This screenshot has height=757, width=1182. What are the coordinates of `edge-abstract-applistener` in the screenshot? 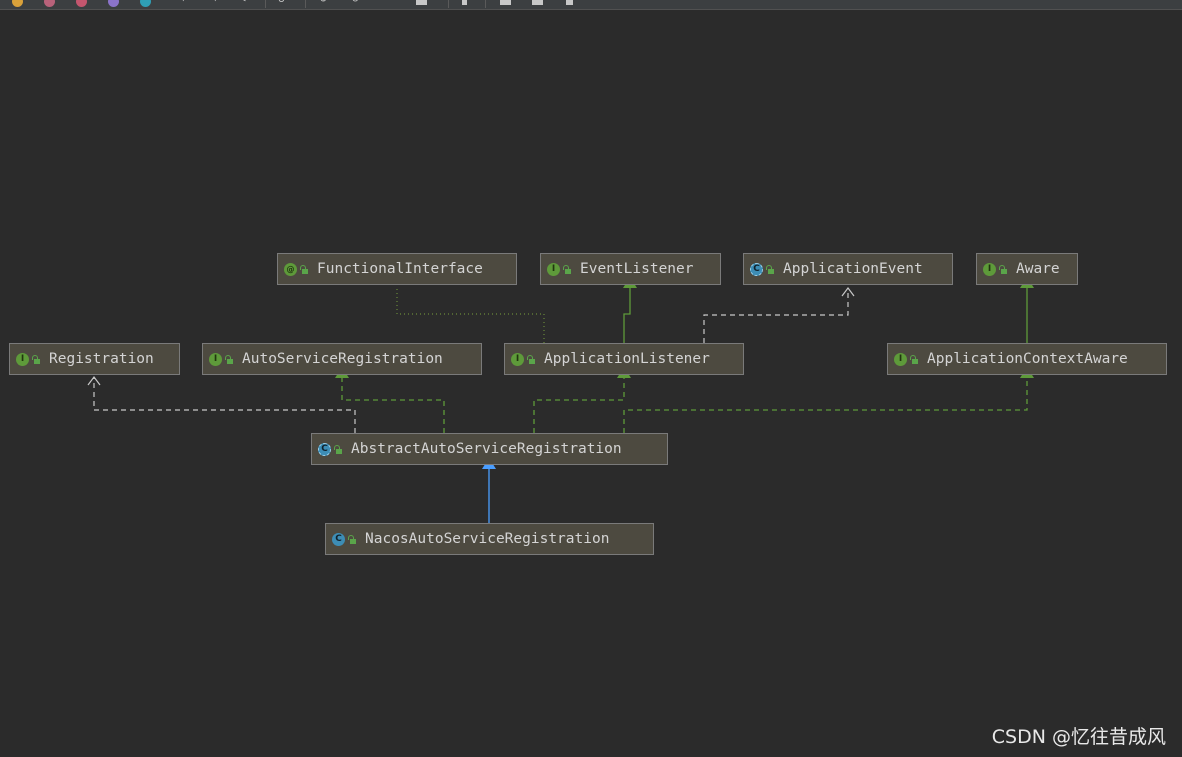 It's located at (582, 400).